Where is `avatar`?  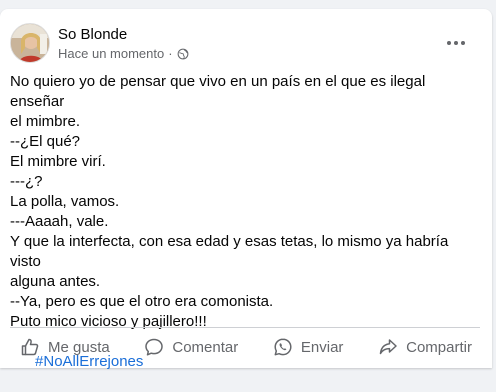 avatar is located at coordinates (30, 43).